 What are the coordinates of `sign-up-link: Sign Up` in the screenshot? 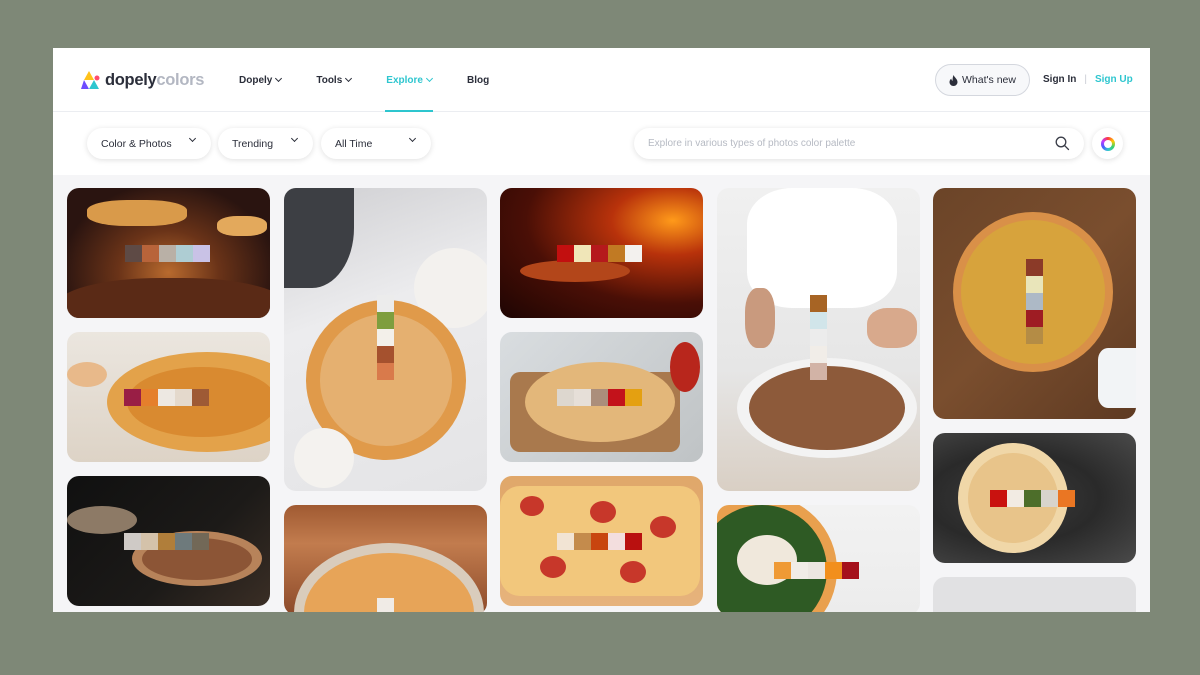 It's located at (1114, 79).